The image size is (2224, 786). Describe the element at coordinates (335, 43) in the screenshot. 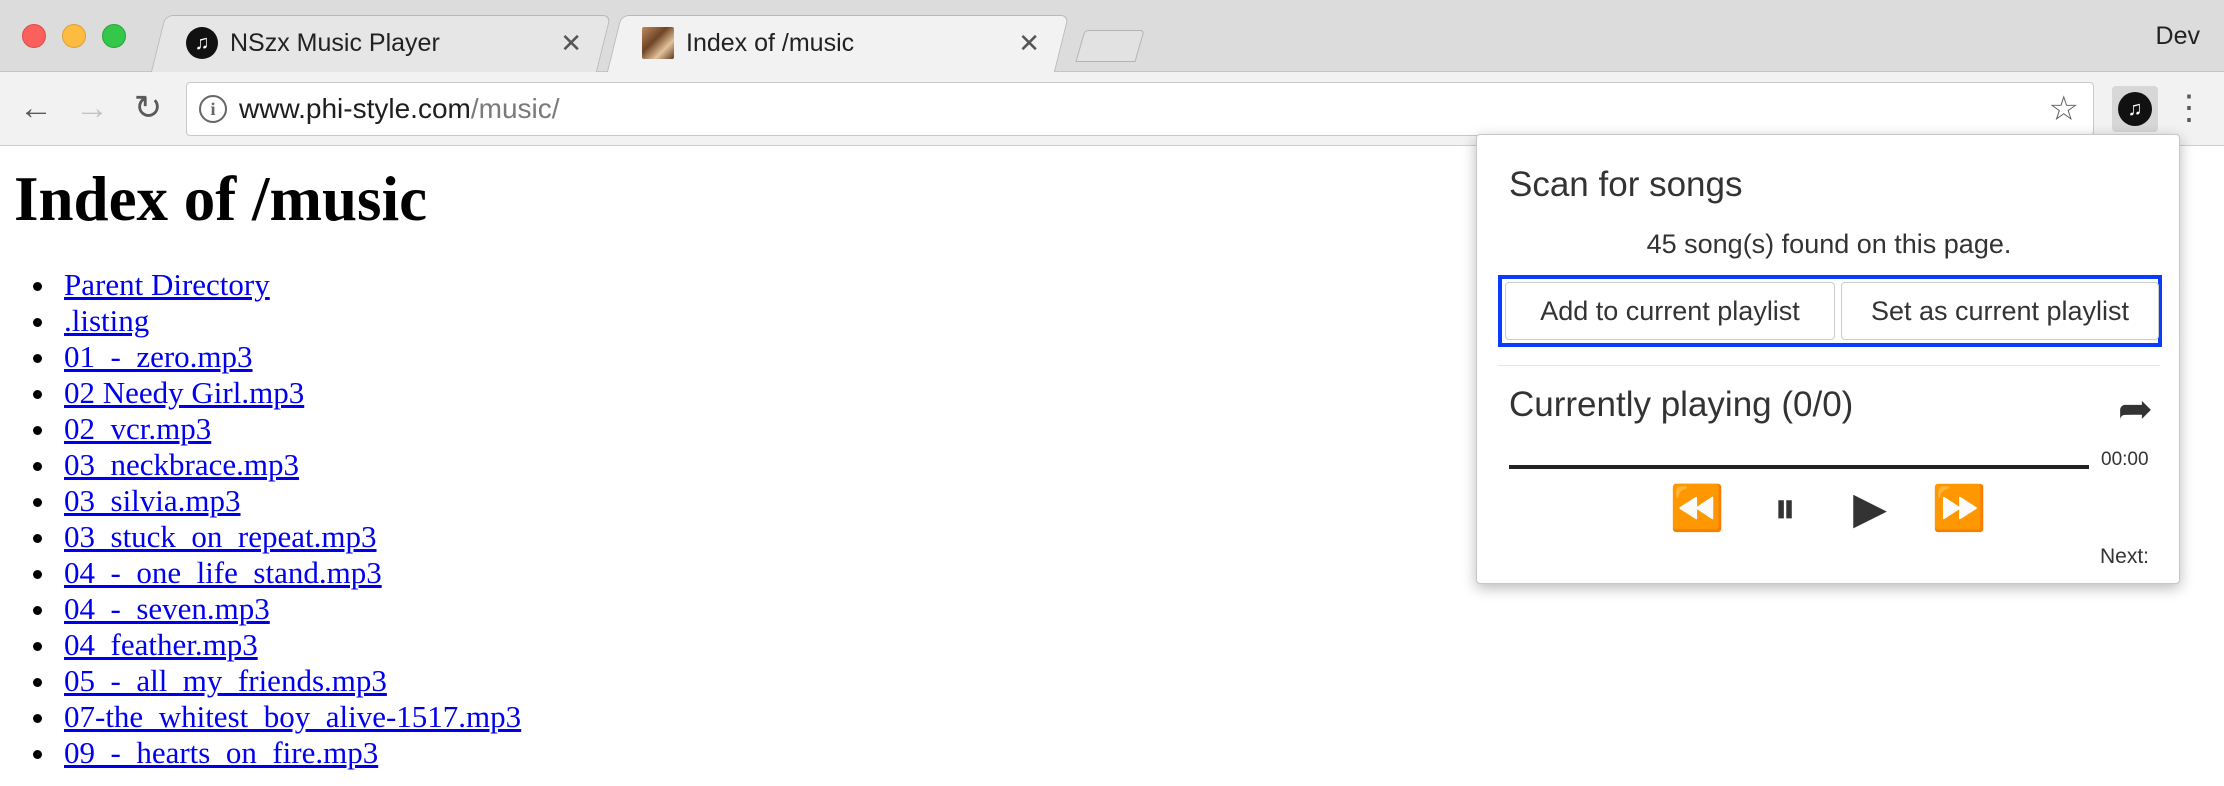

I see `tab-title: NSzx Music Player` at that location.